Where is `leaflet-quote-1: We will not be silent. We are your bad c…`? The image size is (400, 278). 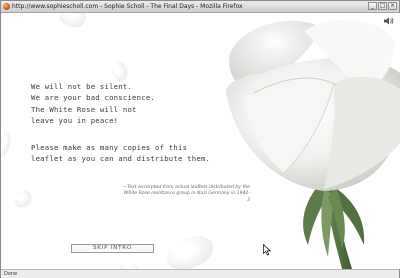 leaflet-quote-1: We will not be silent. We are your bad c… is located at coordinates (93, 104).